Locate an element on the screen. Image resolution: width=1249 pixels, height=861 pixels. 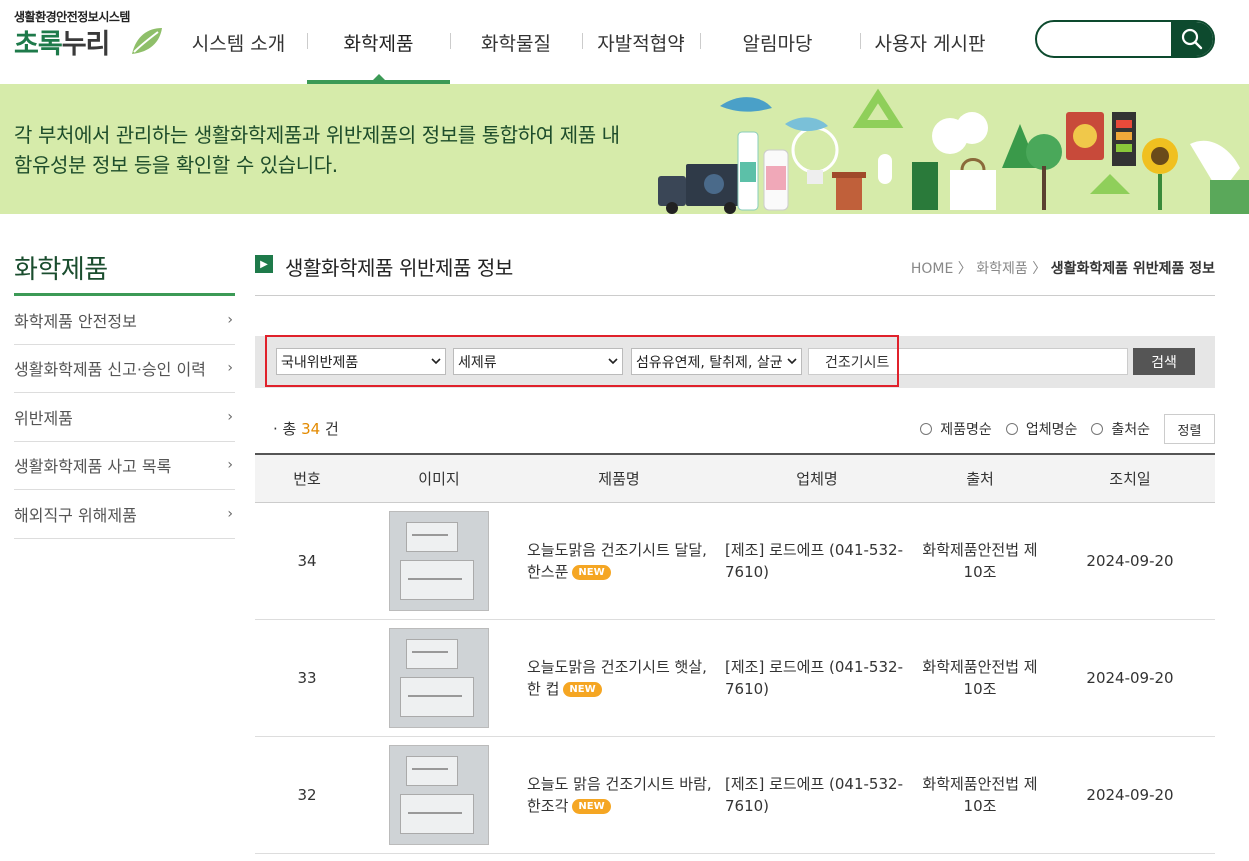
sidebar-item-overseas-hazard: 해외직구 위해제품 › is located at coordinates (124, 514).